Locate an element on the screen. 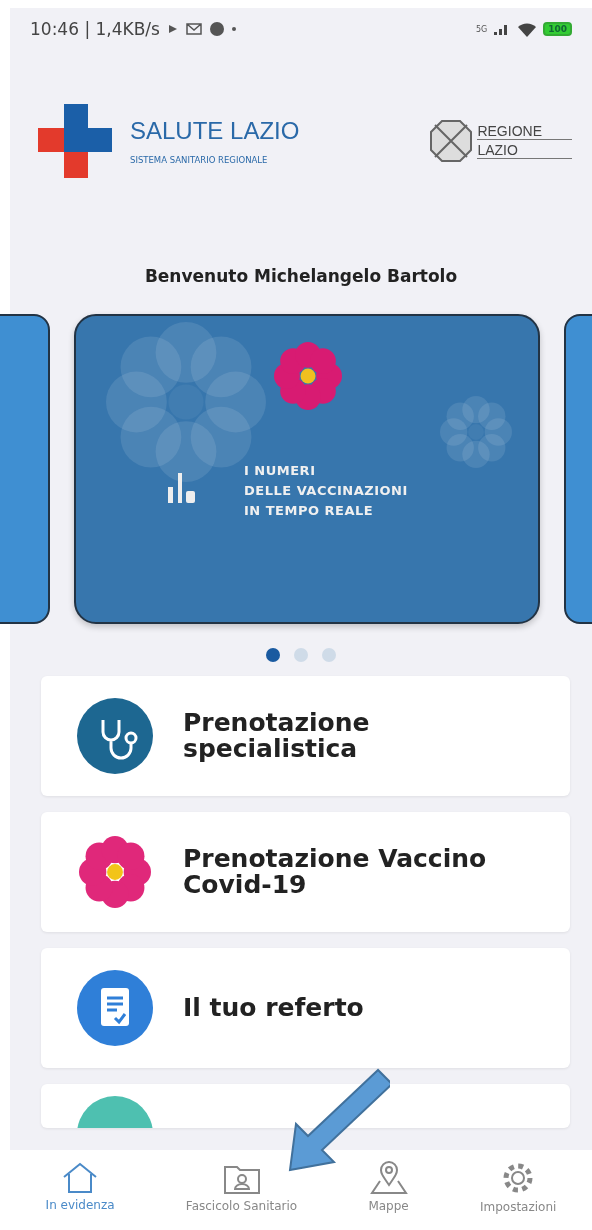  network-label: 5G is located at coordinates (481, 29).